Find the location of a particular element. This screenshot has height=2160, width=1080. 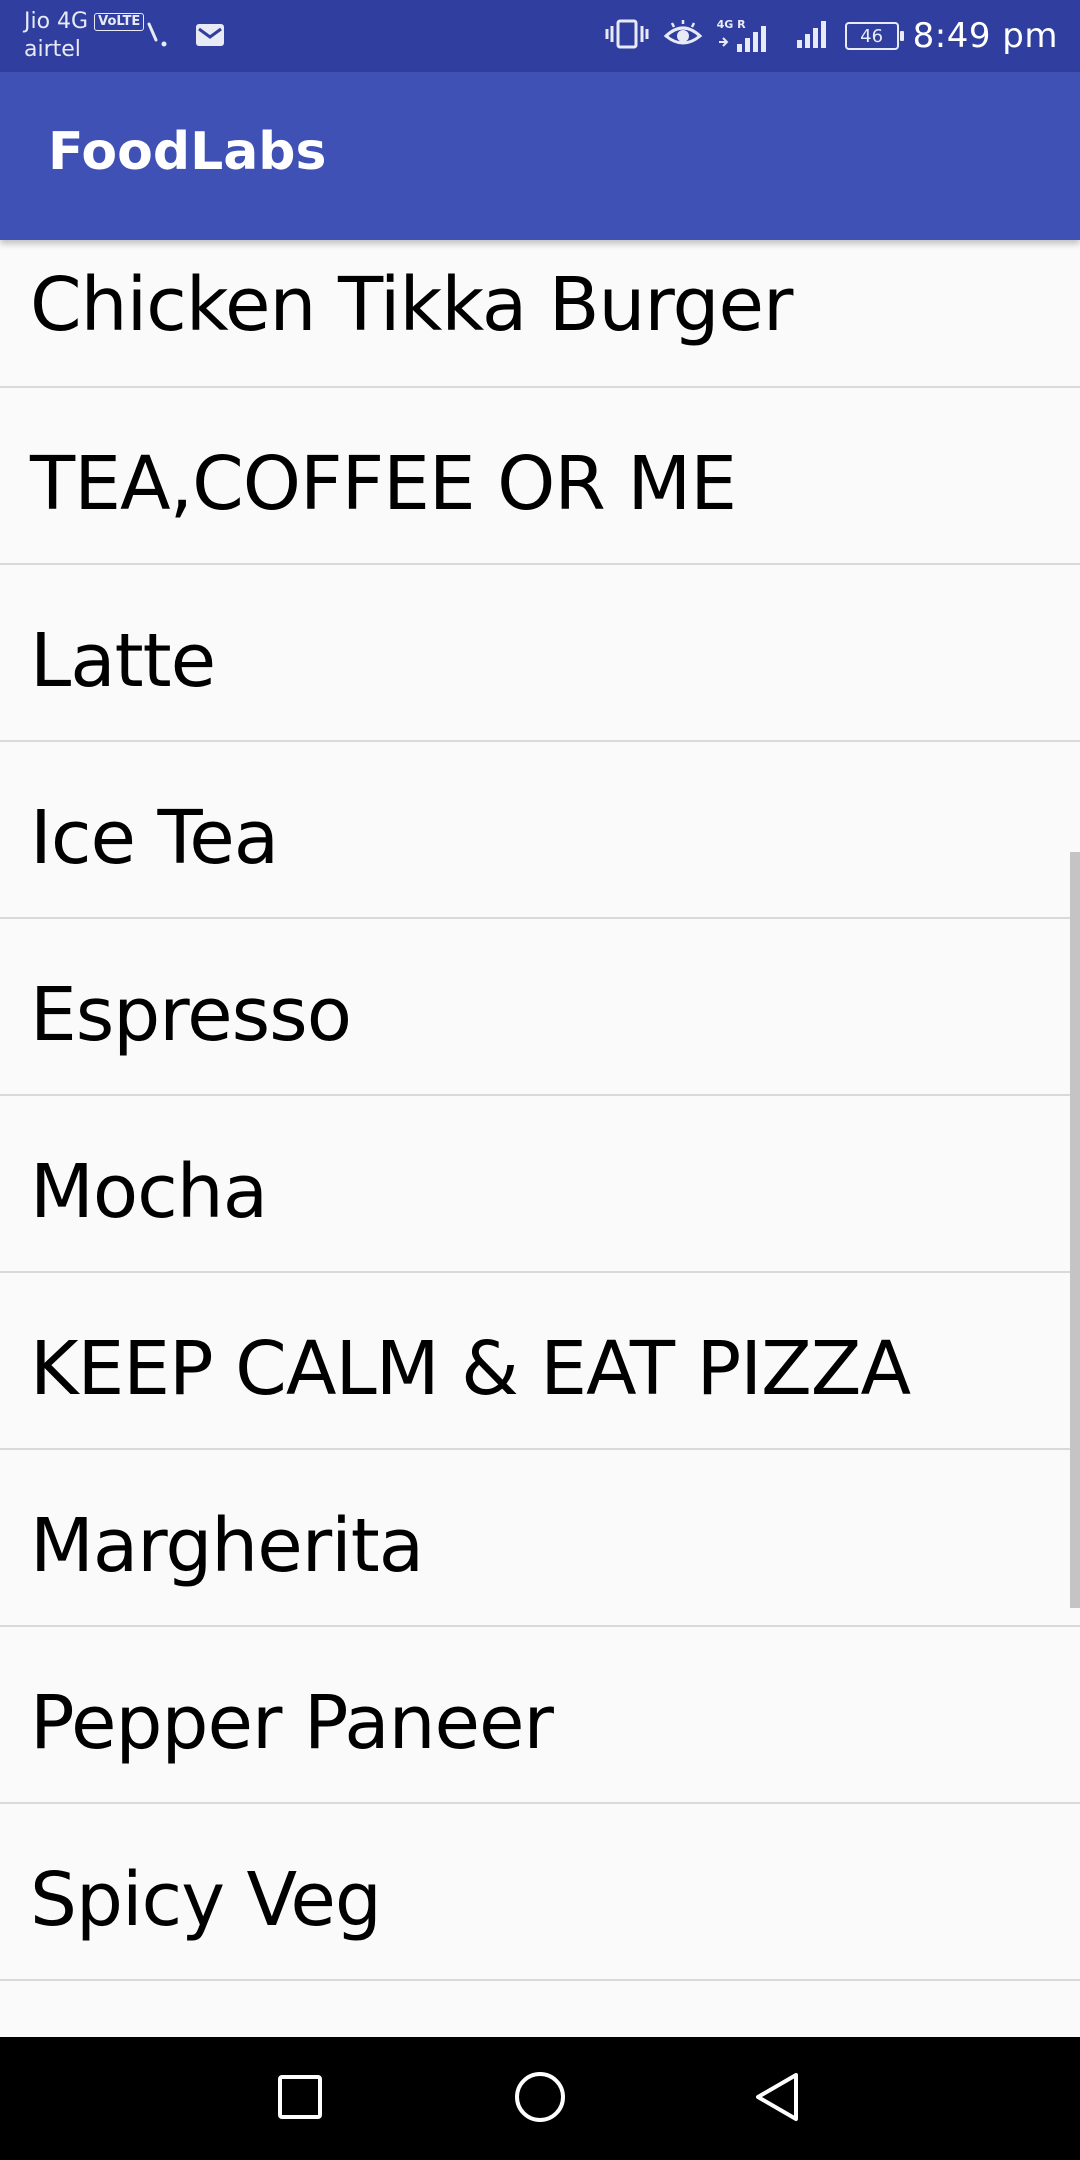

back-button is located at coordinates (778, 2099).